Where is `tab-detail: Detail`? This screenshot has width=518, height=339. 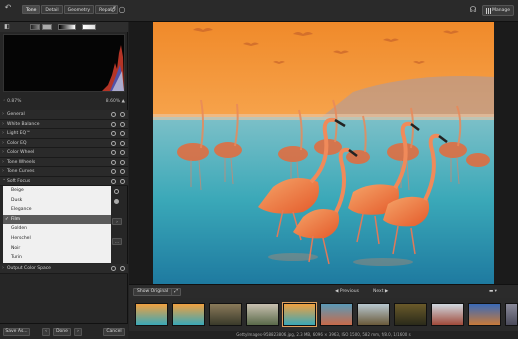 tab-detail: Detail is located at coordinates (52, 9).